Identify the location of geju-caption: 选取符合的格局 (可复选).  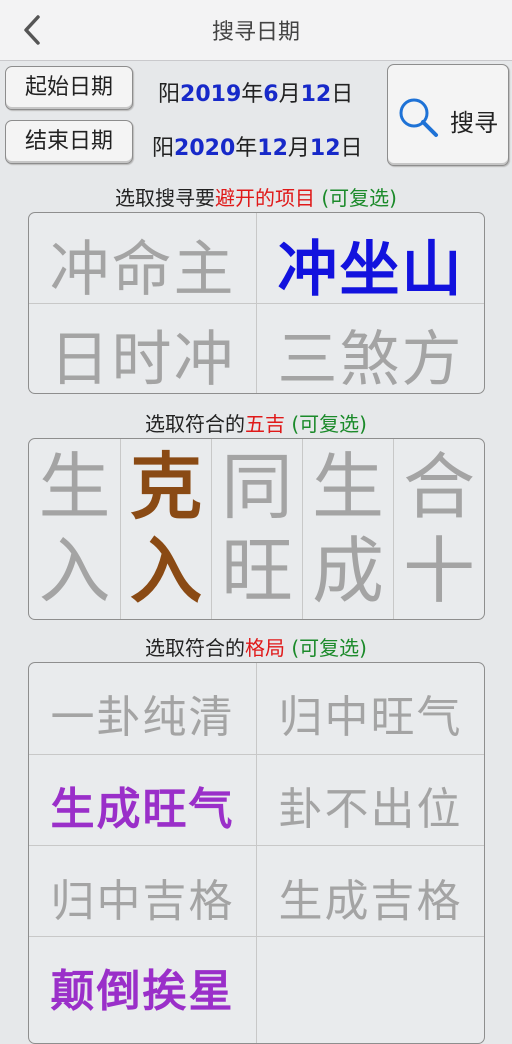
(256, 646).